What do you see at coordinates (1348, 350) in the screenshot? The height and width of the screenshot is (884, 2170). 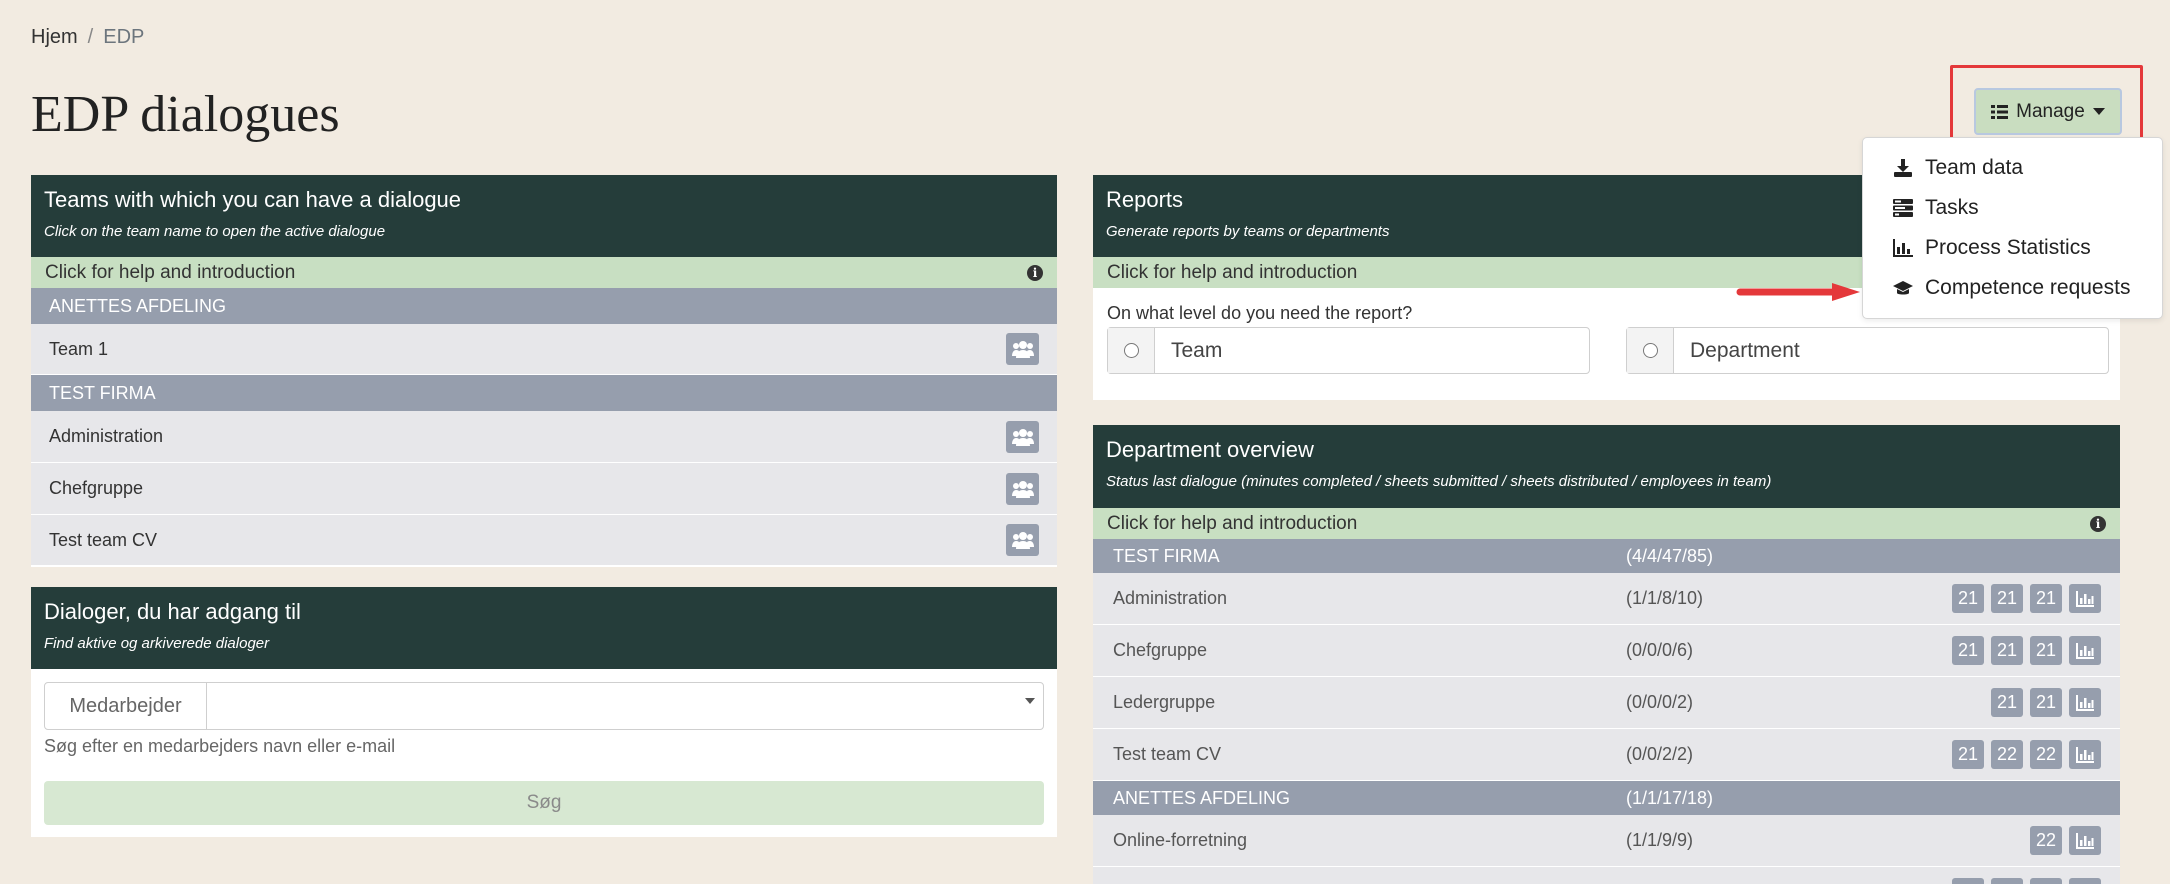 I see `report-level-team-option: Team` at bounding box center [1348, 350].